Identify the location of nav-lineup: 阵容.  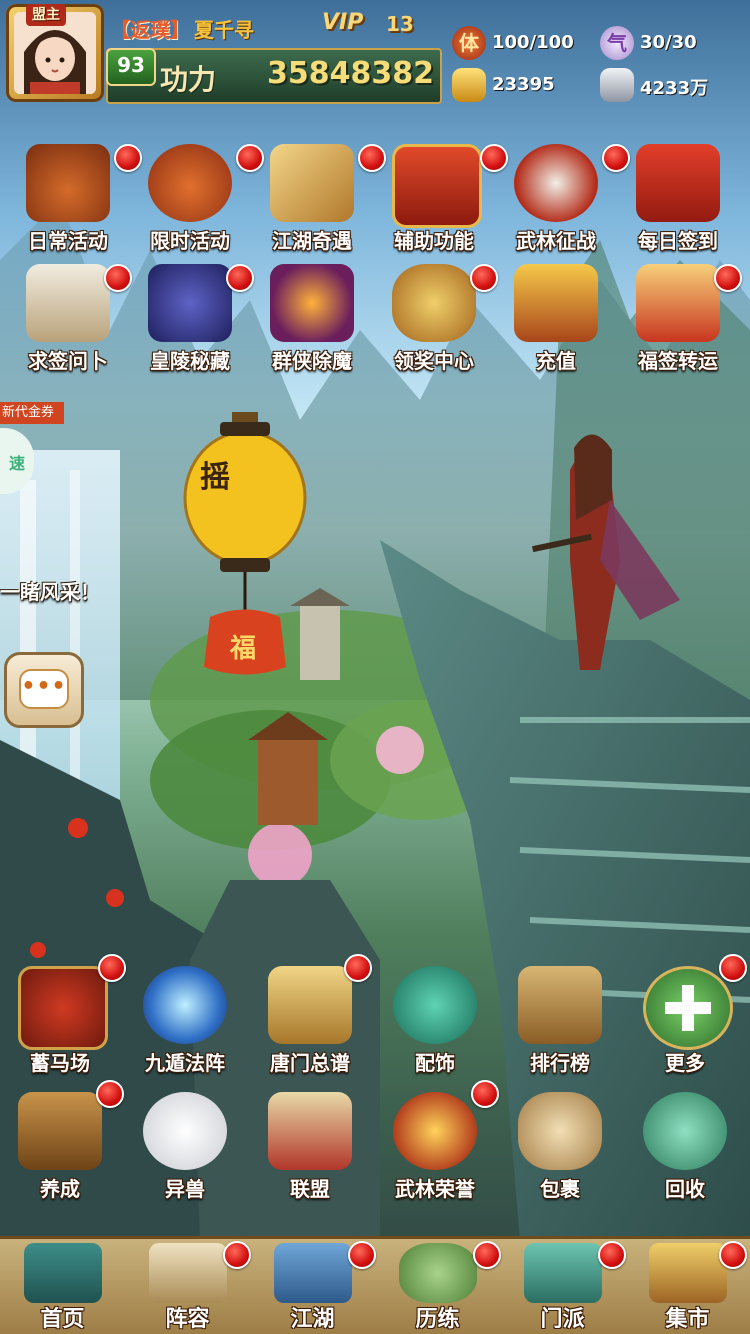
(188, 1286).